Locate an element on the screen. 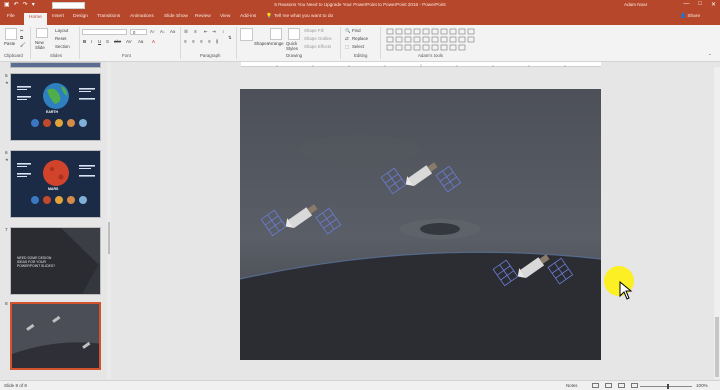 Image resolution: width=720 pixels, height=390 pixels. tab-insert: Insert is located at coordinates (58, 16).